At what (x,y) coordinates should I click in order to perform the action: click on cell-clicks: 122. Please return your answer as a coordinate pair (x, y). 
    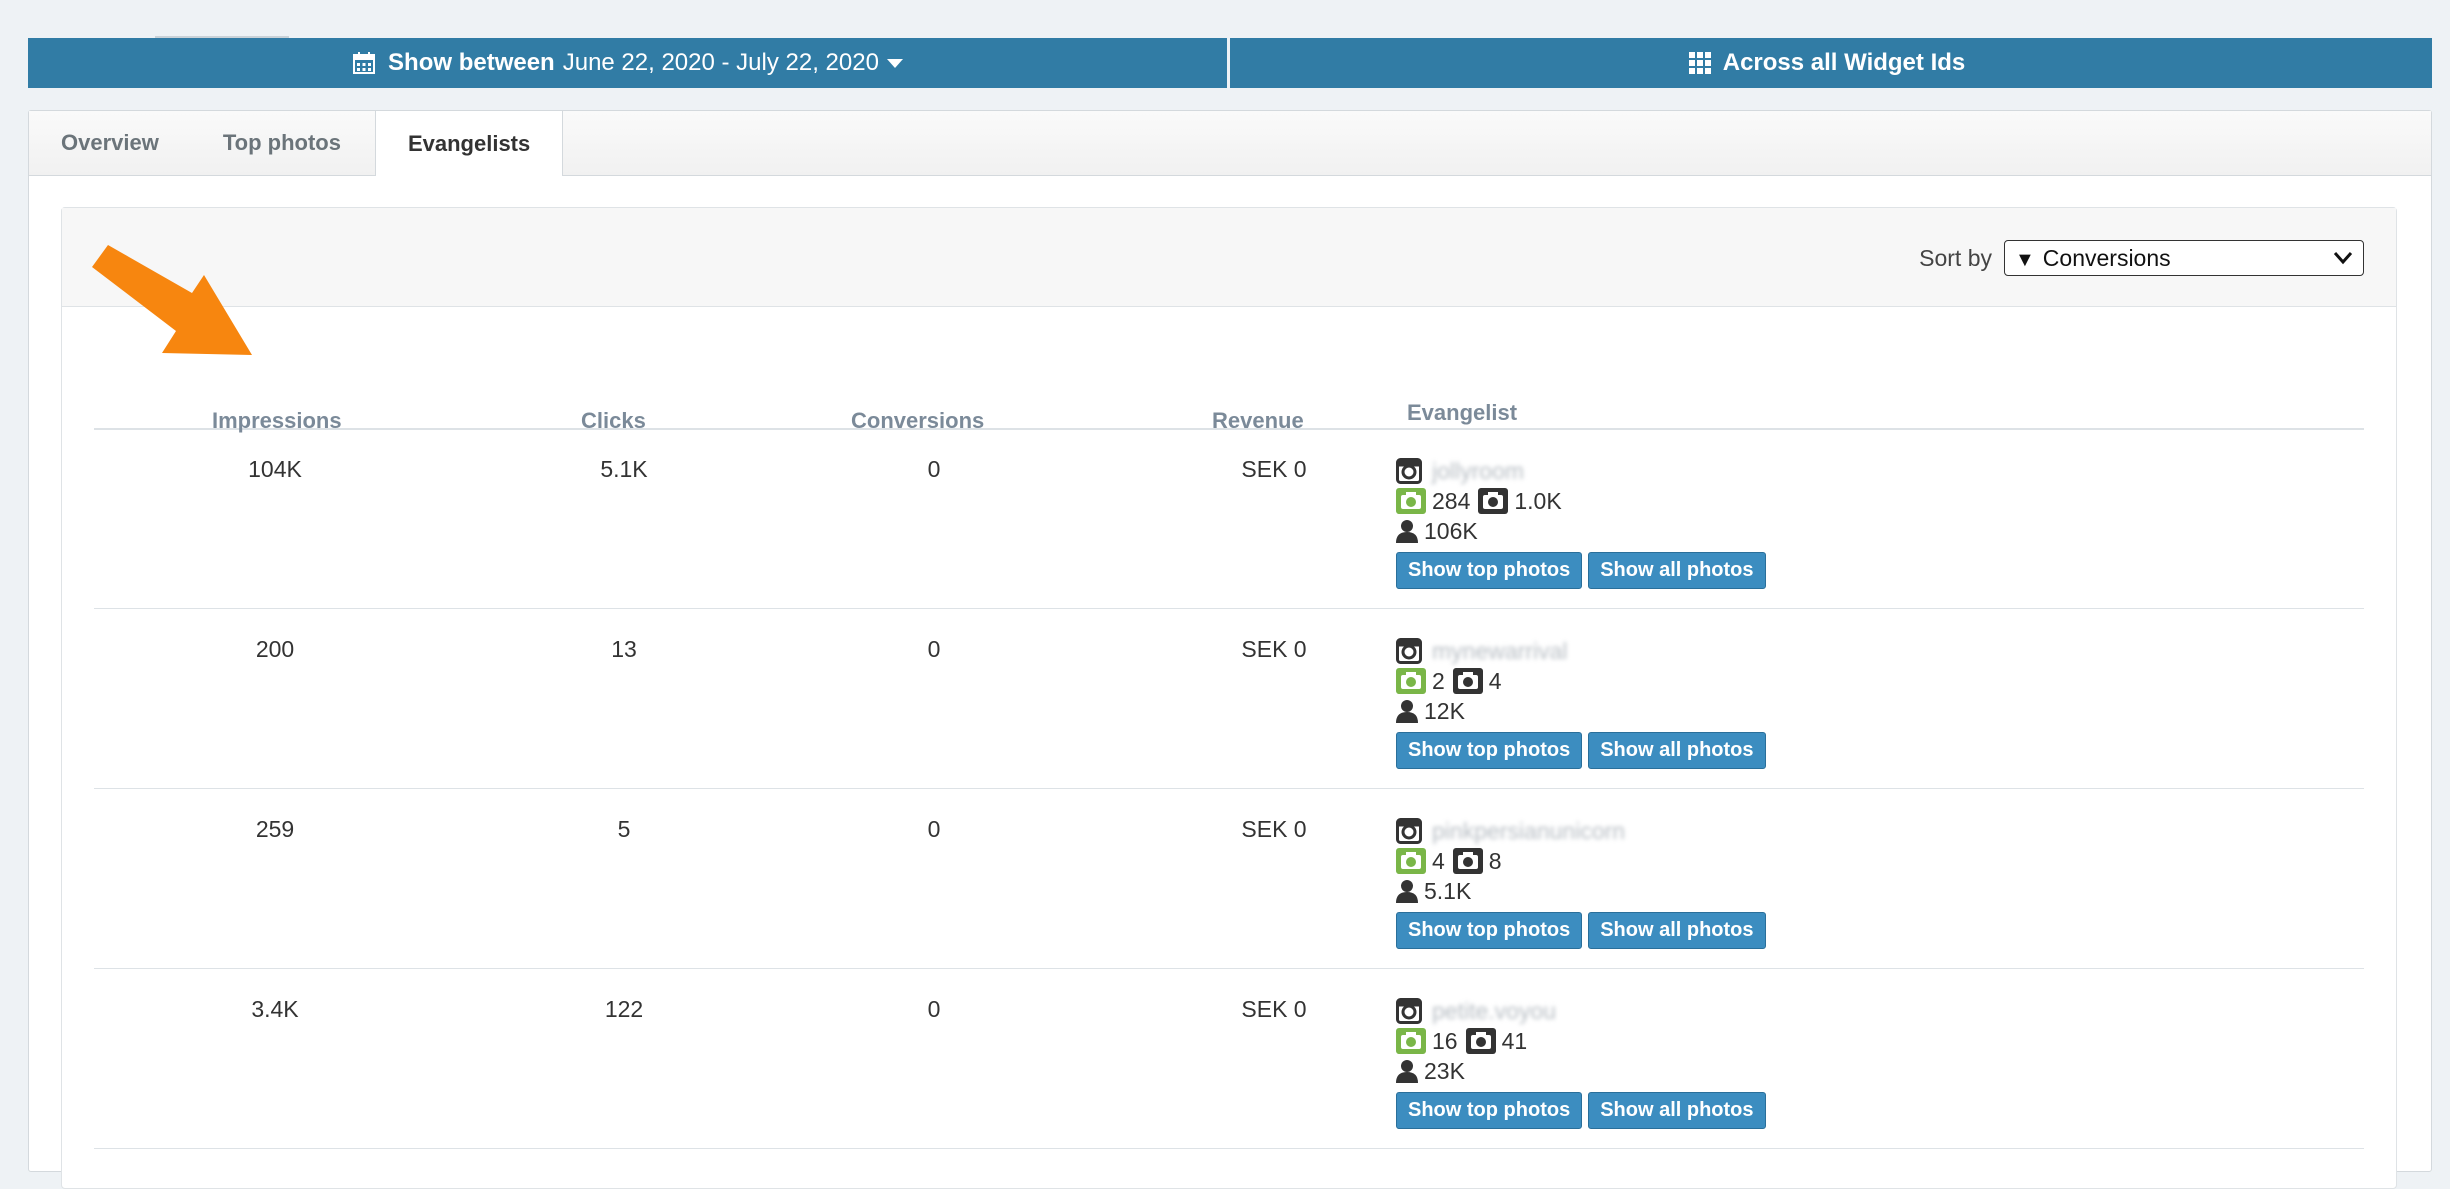
    Looking at the image, I should click on (624, 1009).